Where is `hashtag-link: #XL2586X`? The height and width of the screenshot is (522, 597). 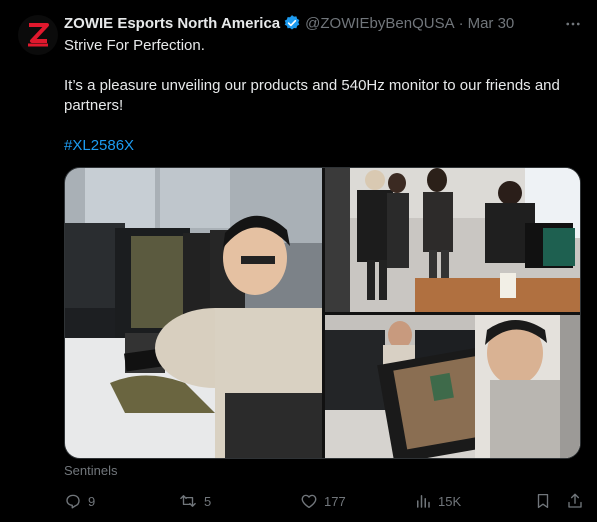
hashtag-link: #XL2586X is located at coordinates (99, 145).